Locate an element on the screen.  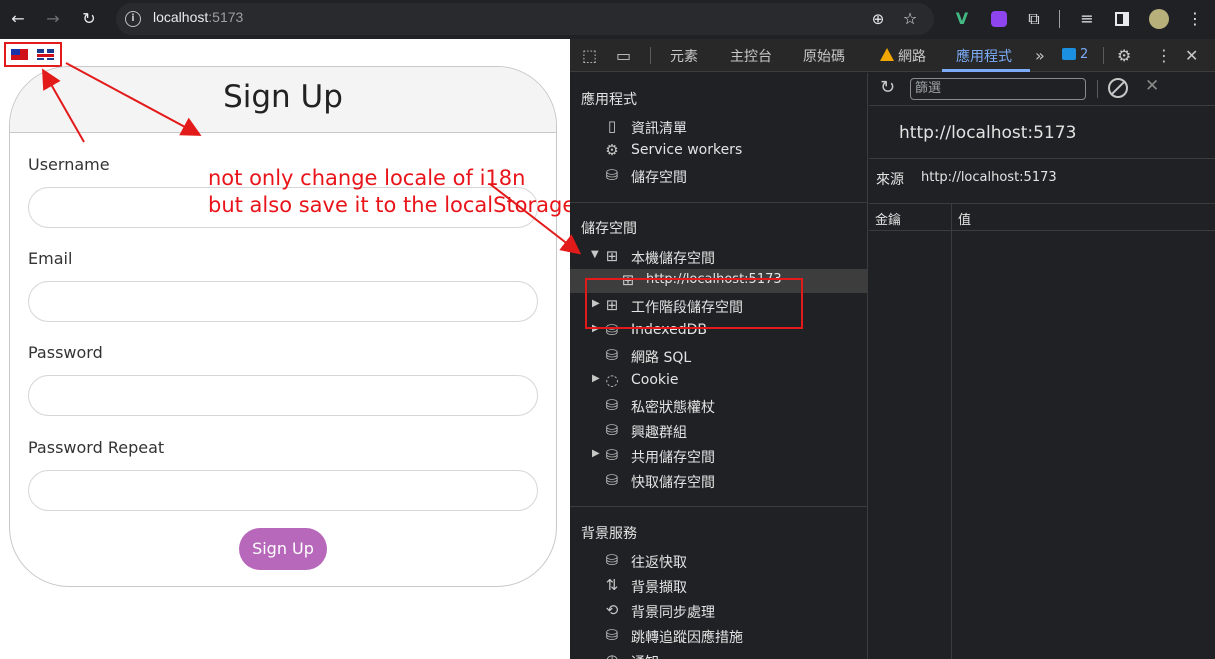
warning-icon is located at coordinates (887, 54).